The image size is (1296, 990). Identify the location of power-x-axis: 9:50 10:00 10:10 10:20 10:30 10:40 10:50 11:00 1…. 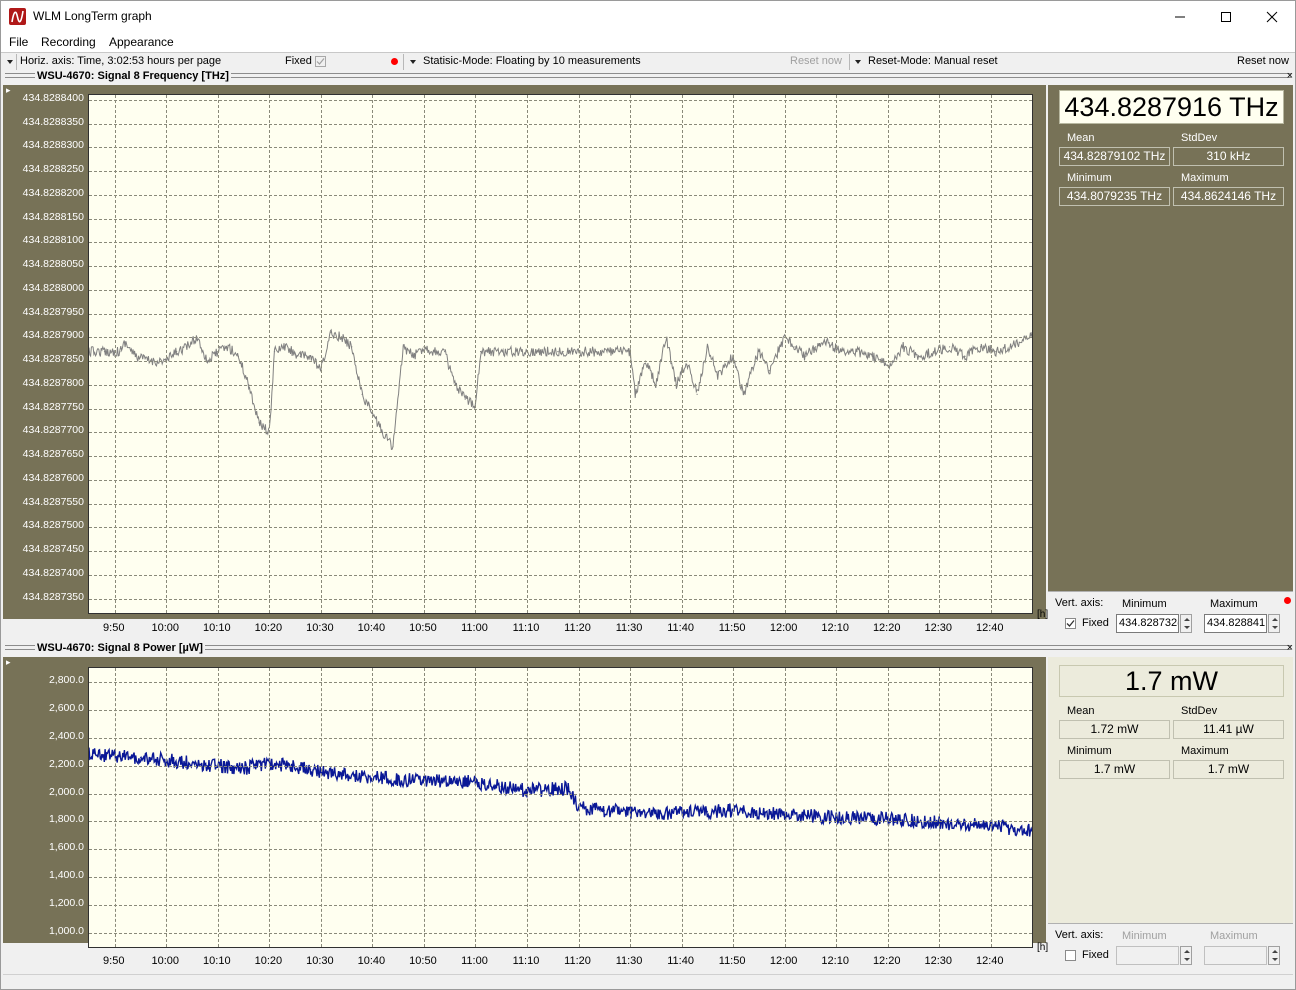
(525, 957).